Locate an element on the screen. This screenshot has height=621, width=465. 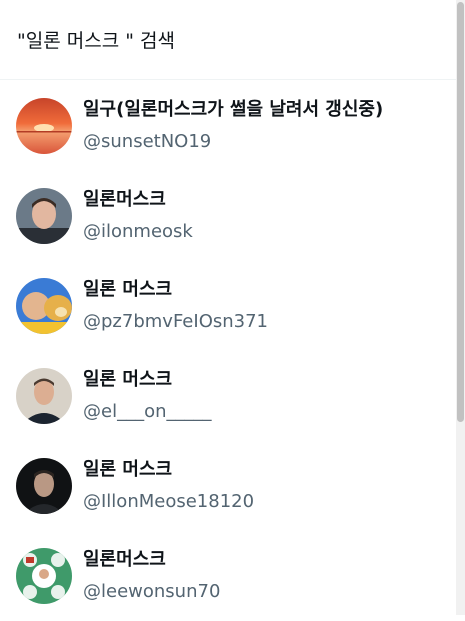
display-name: 일구(일론머스크가 썰을 날려서 갱신중) is located at coordinates (233, 109).